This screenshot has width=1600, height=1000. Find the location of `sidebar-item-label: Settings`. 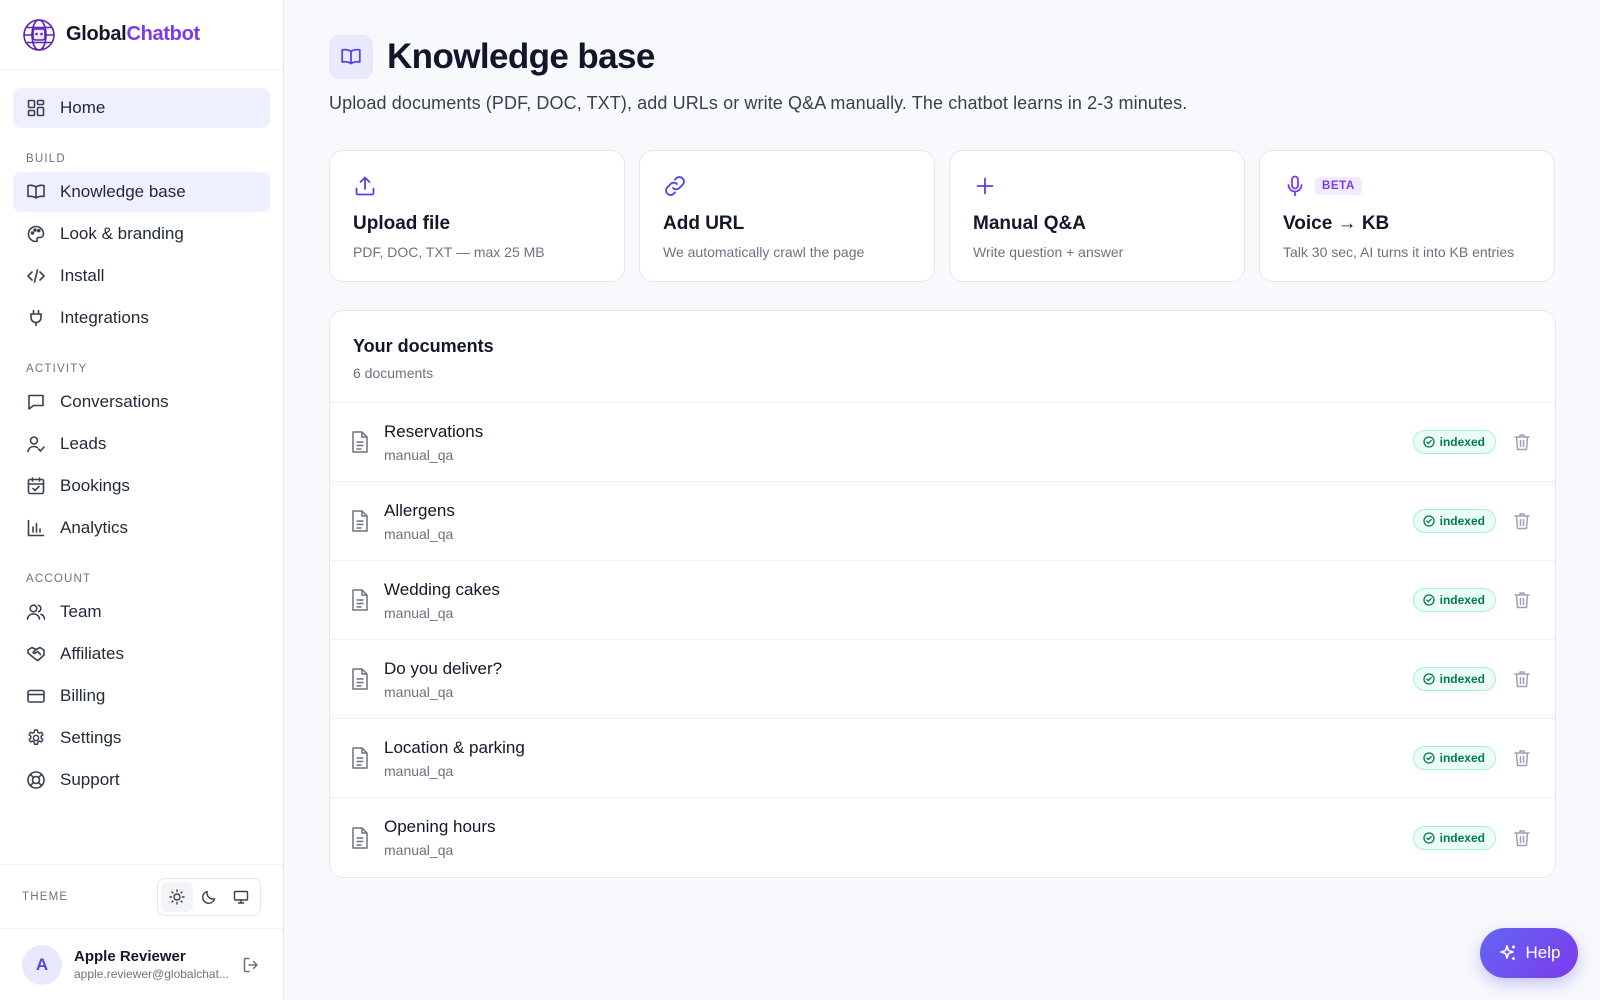

sidebar-item-label: Settings is located at coordinates (91, 737).